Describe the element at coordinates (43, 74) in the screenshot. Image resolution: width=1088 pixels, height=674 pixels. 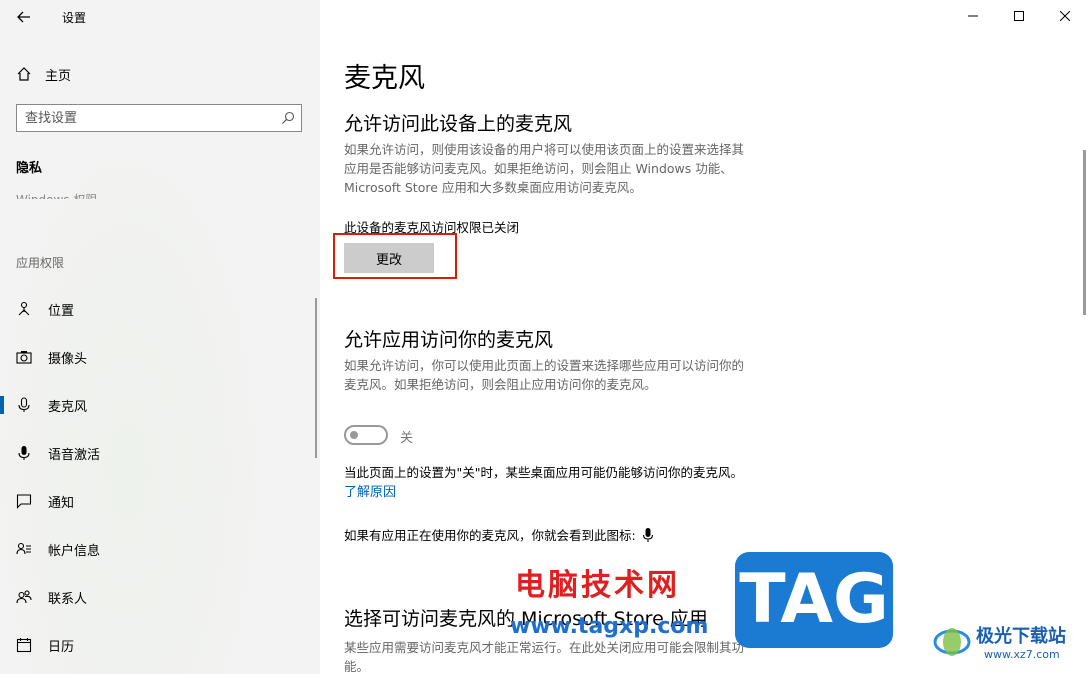
I see `sidebar-item-home: 主页` at that location.